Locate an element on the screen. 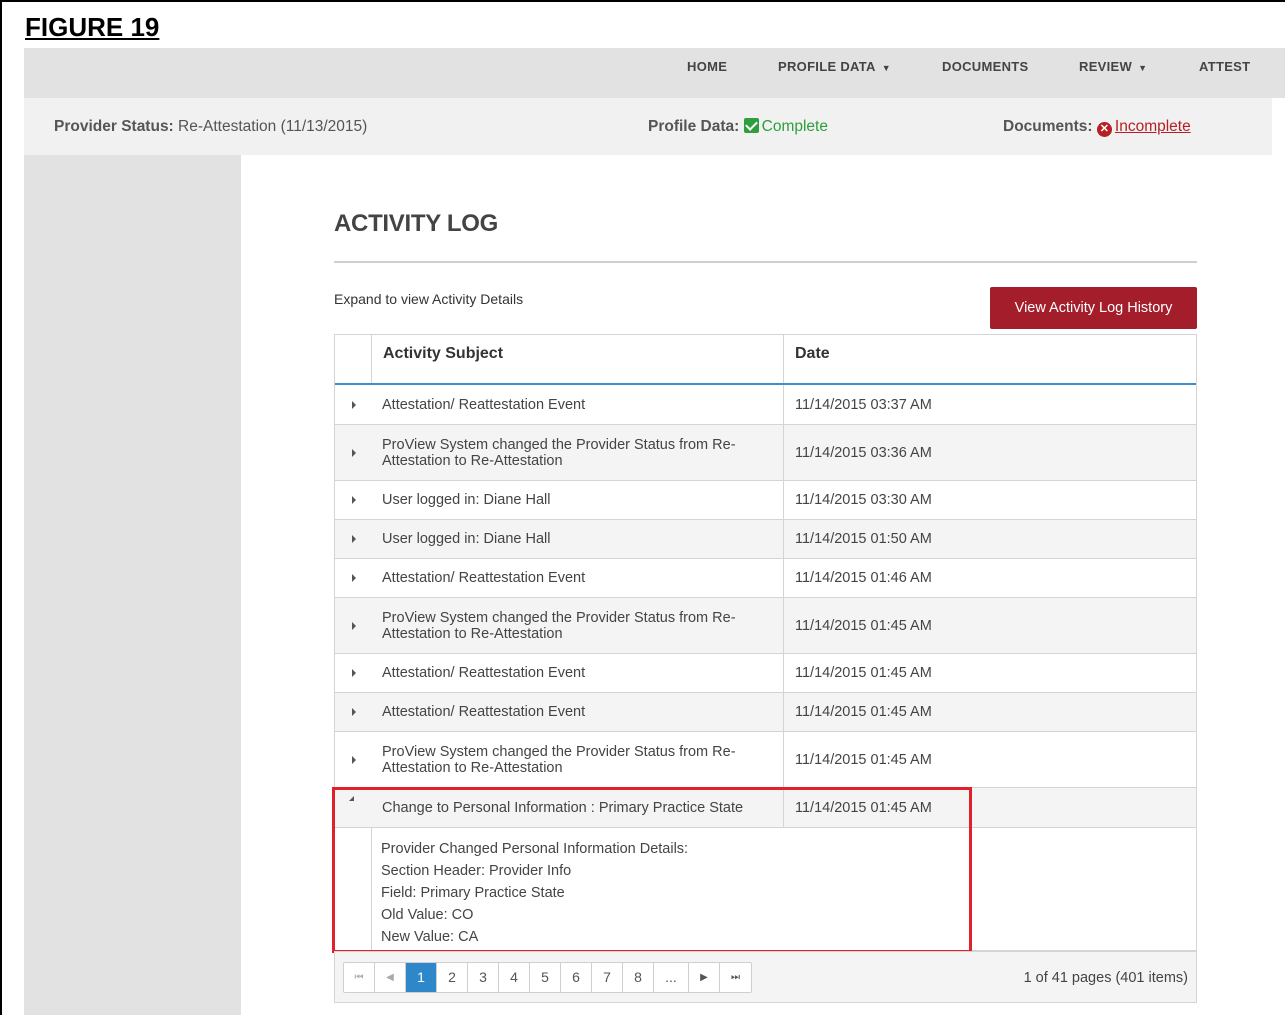  left-panel is located at coordinates (132, 585).